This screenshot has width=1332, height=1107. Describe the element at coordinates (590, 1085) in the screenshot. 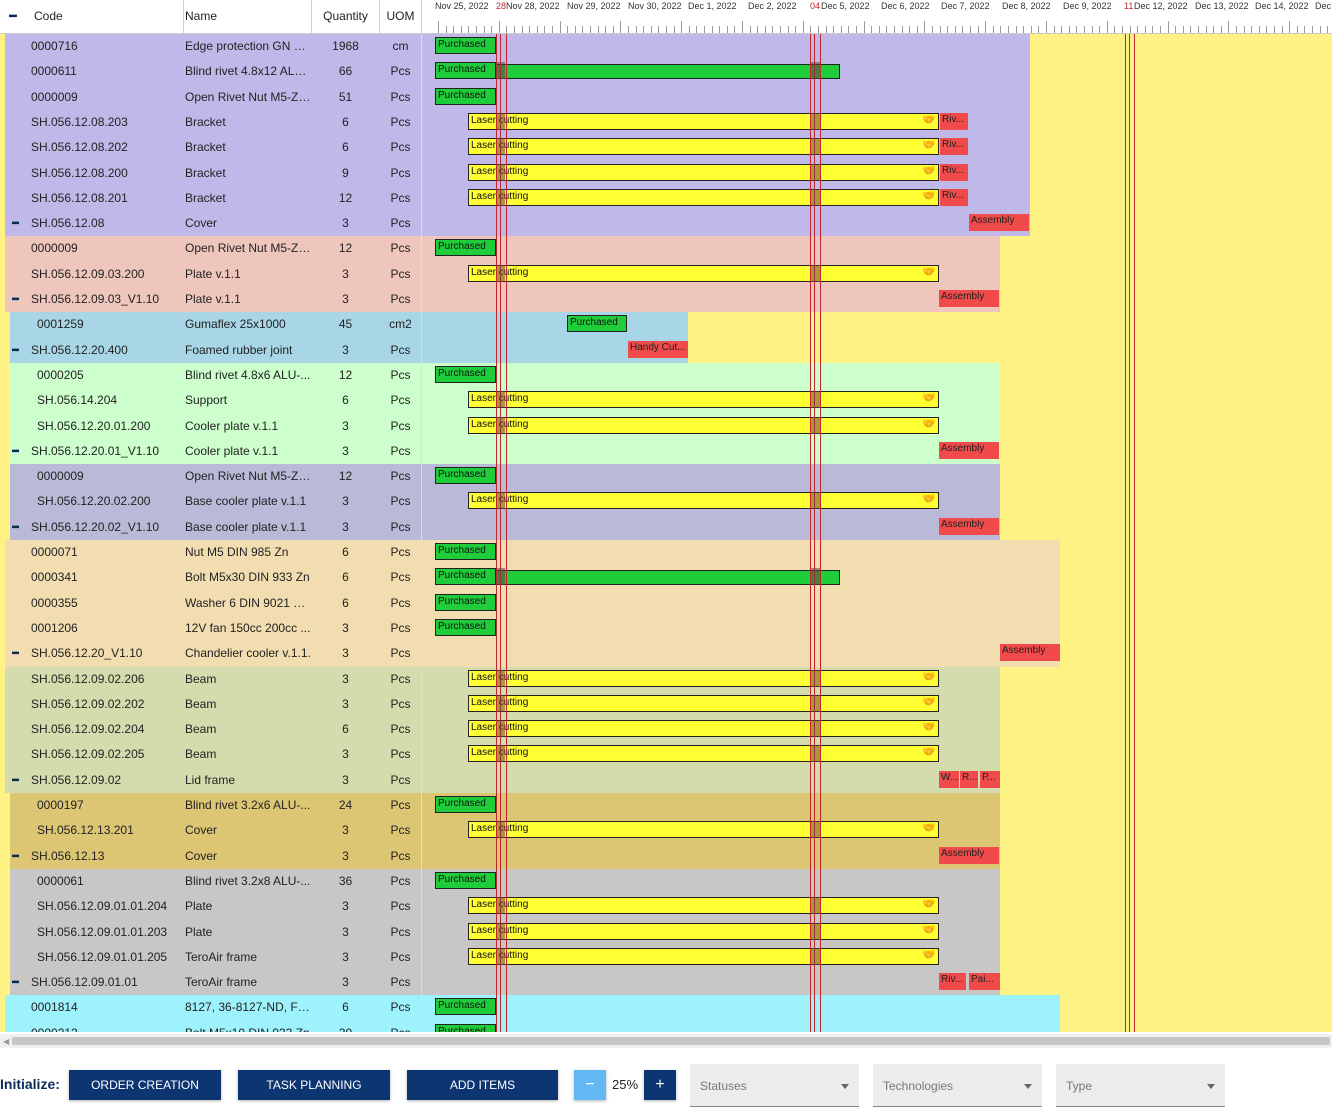

I see `zoom-out-button: −` at that location.